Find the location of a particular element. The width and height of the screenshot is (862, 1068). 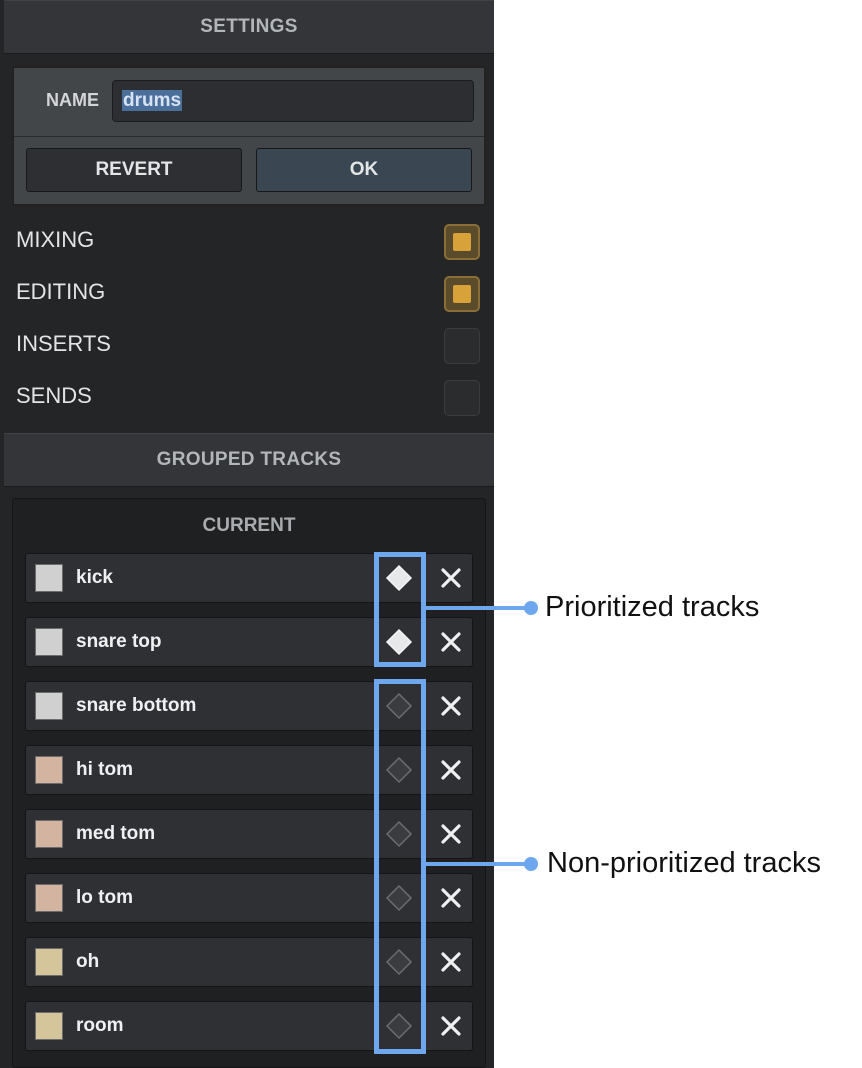

option-label-mixing: MIXING is located at coordinates (55, 239).